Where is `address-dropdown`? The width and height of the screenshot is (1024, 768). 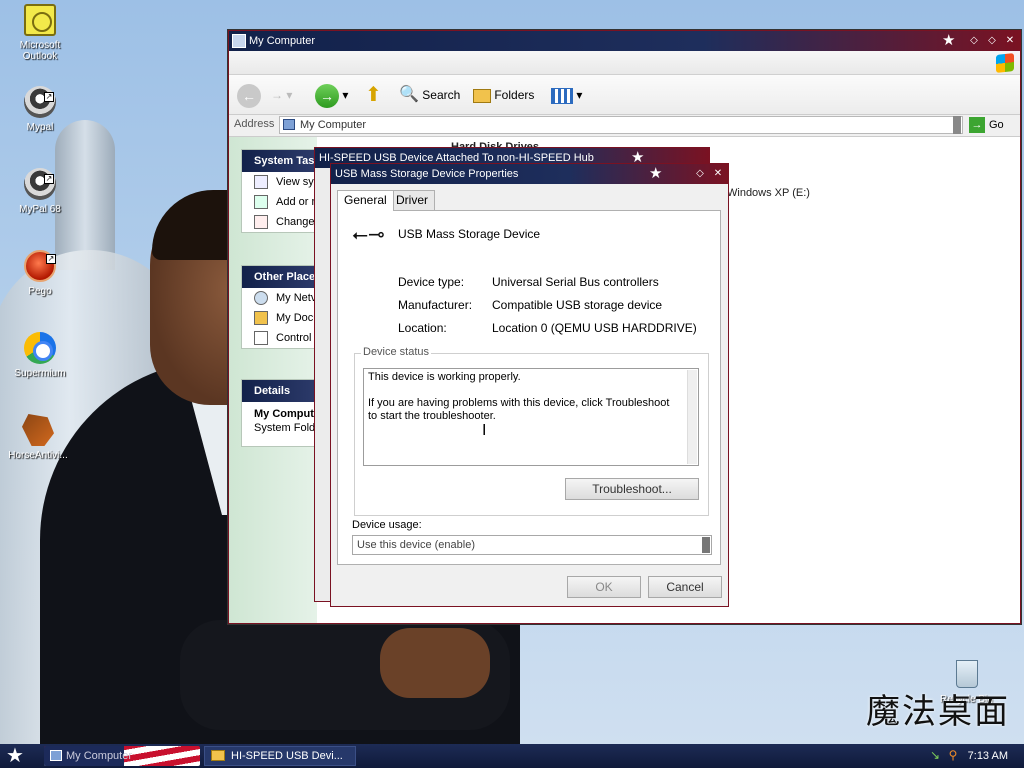
address-dropdown is located at coordinates (957, 125).